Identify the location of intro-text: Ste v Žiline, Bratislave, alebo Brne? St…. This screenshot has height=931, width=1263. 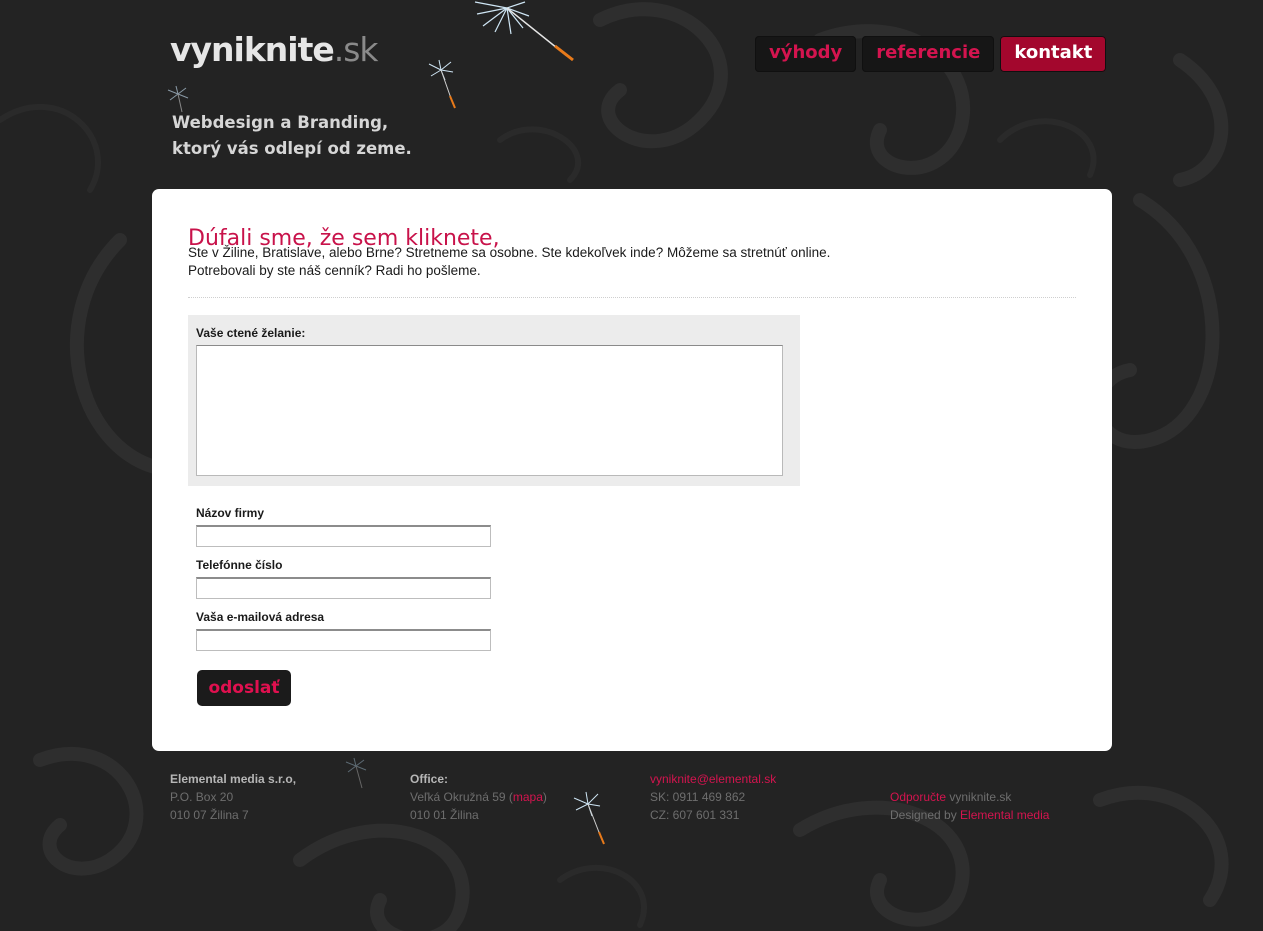
(509, 262).